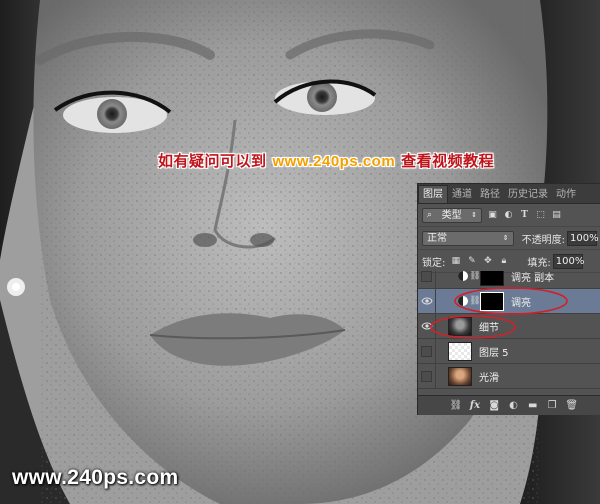 This screenshot has height=504, width=600. Describe the element at coordinates (448, 161) in the screenshot. I see `watermark-suffix: 查看视频教程` at that location.